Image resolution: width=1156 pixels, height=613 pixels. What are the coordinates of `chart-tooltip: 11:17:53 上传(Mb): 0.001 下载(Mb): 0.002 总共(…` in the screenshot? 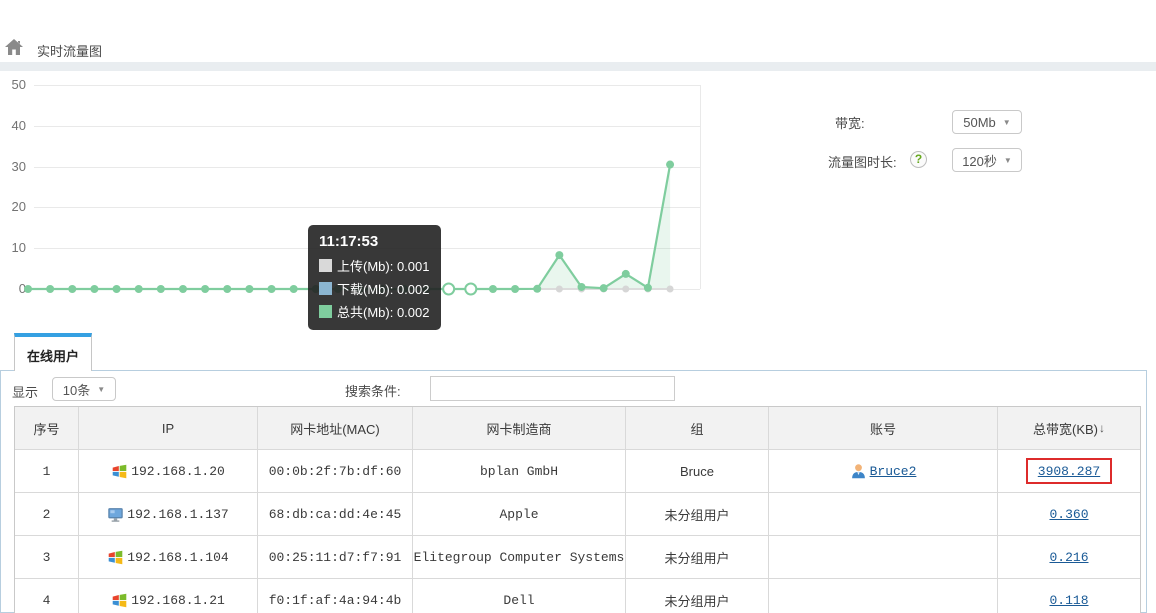 It's located at (374, 277).